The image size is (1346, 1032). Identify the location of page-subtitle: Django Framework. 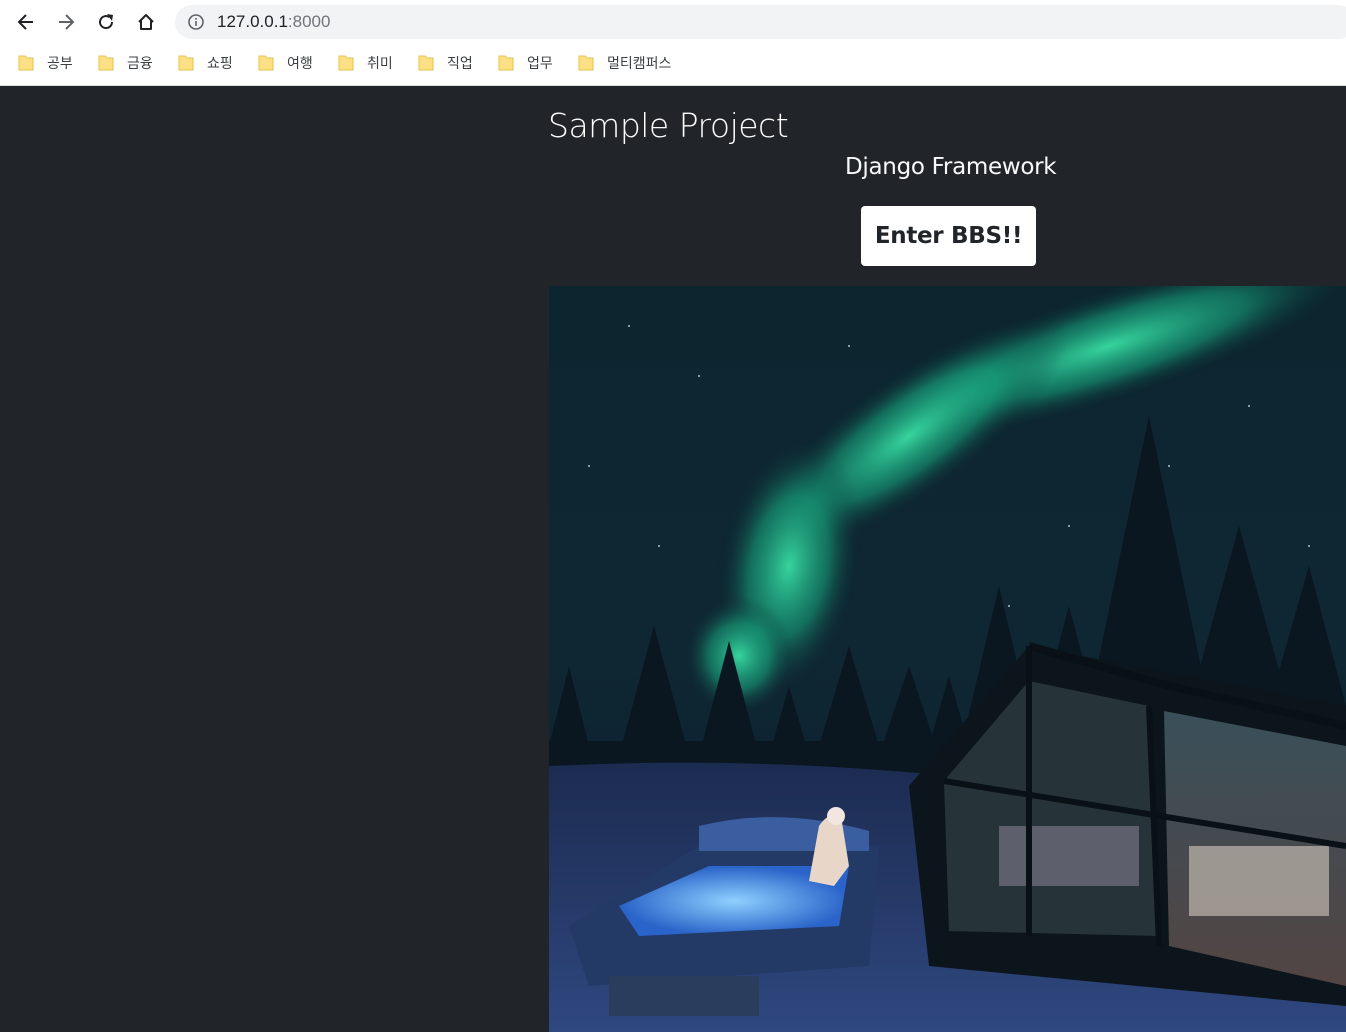
(951, 167).